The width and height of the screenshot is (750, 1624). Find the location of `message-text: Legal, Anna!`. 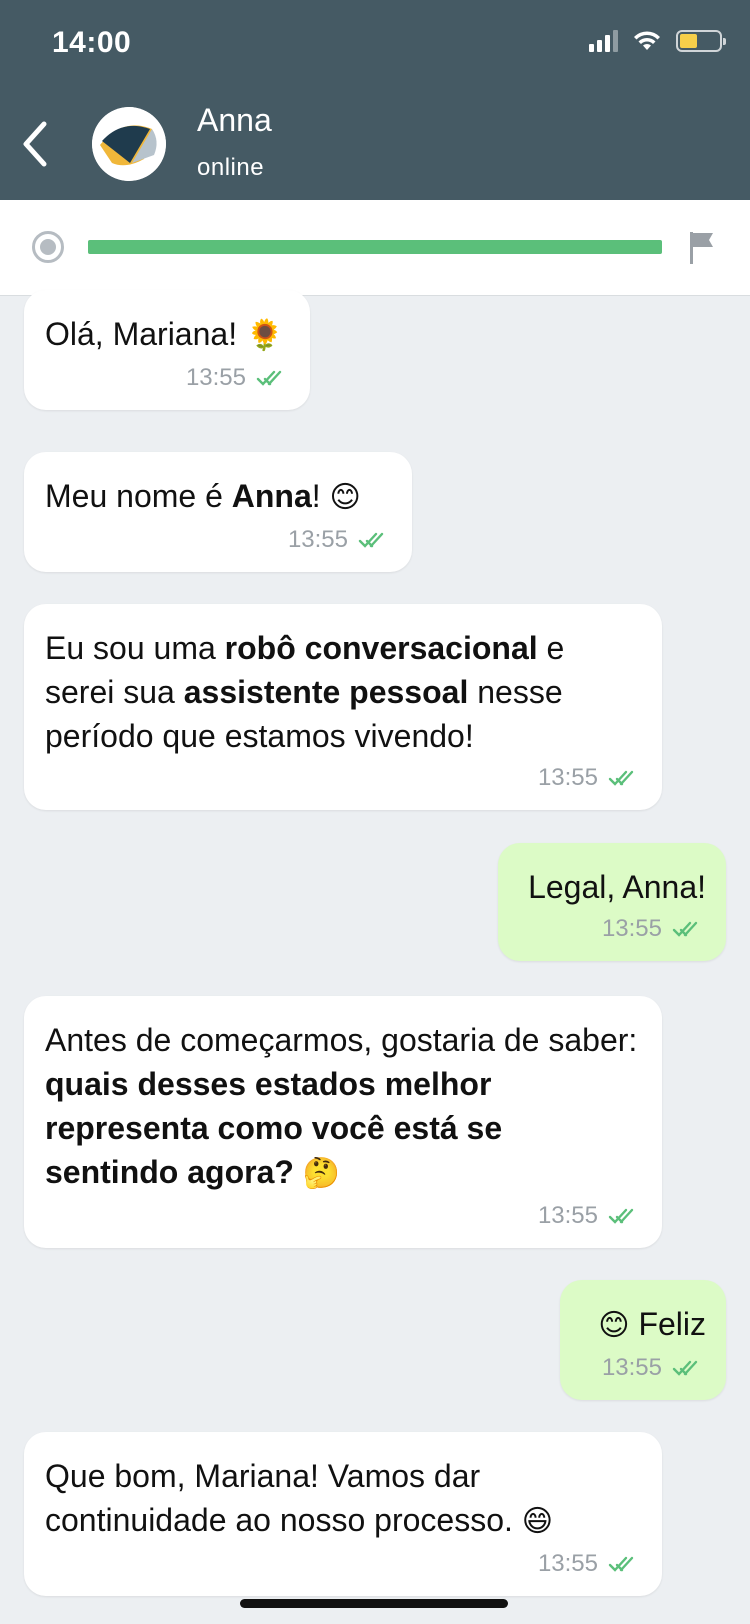

message-text: Legal, Anna! is located at coordinates (612, 887).